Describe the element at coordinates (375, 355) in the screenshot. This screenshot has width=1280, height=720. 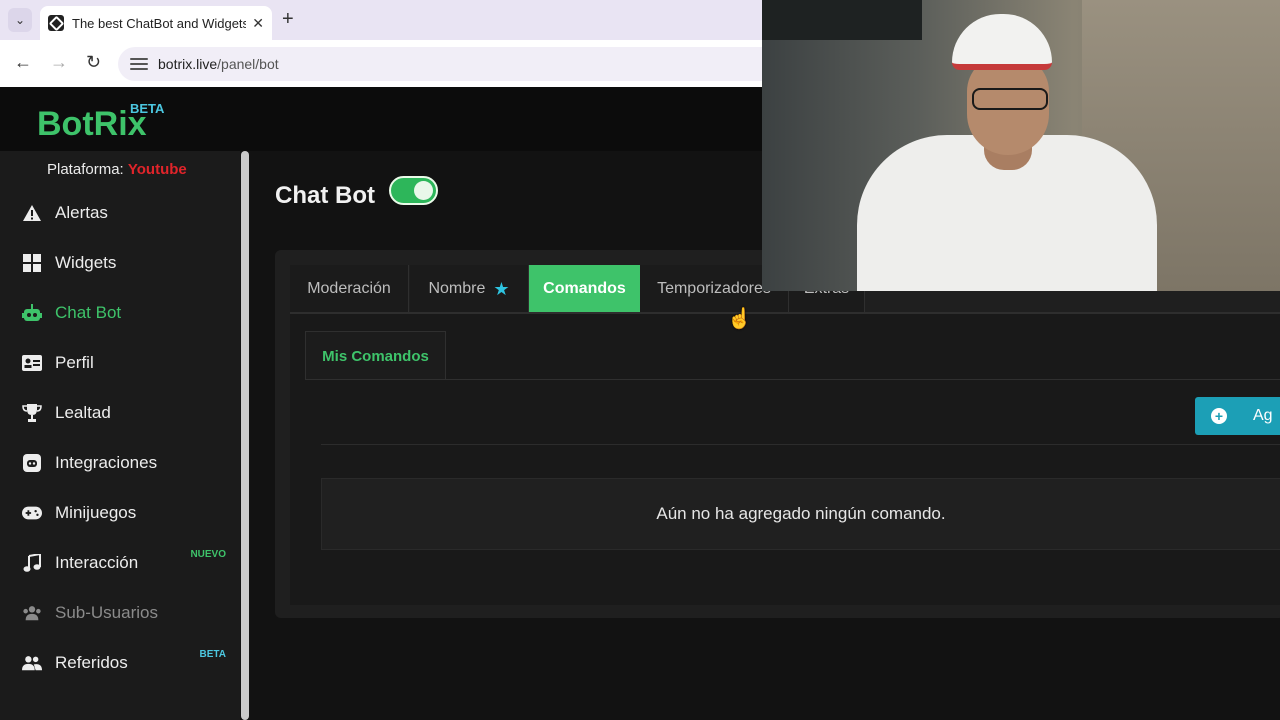
I see `tab-mis-comandos: Mis Comandos` at that location.